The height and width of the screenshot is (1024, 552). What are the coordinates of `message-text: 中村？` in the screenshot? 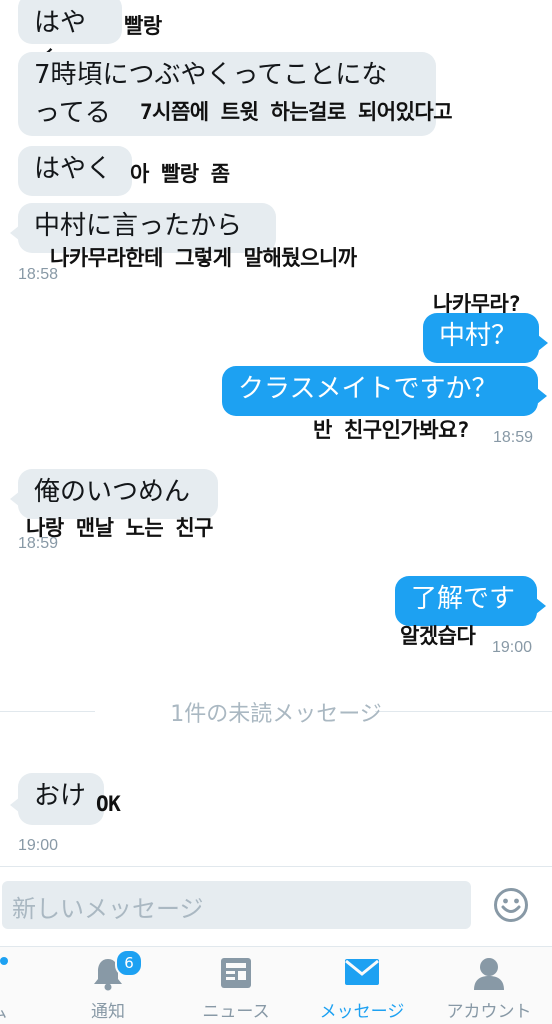 It's located at (478, 336).